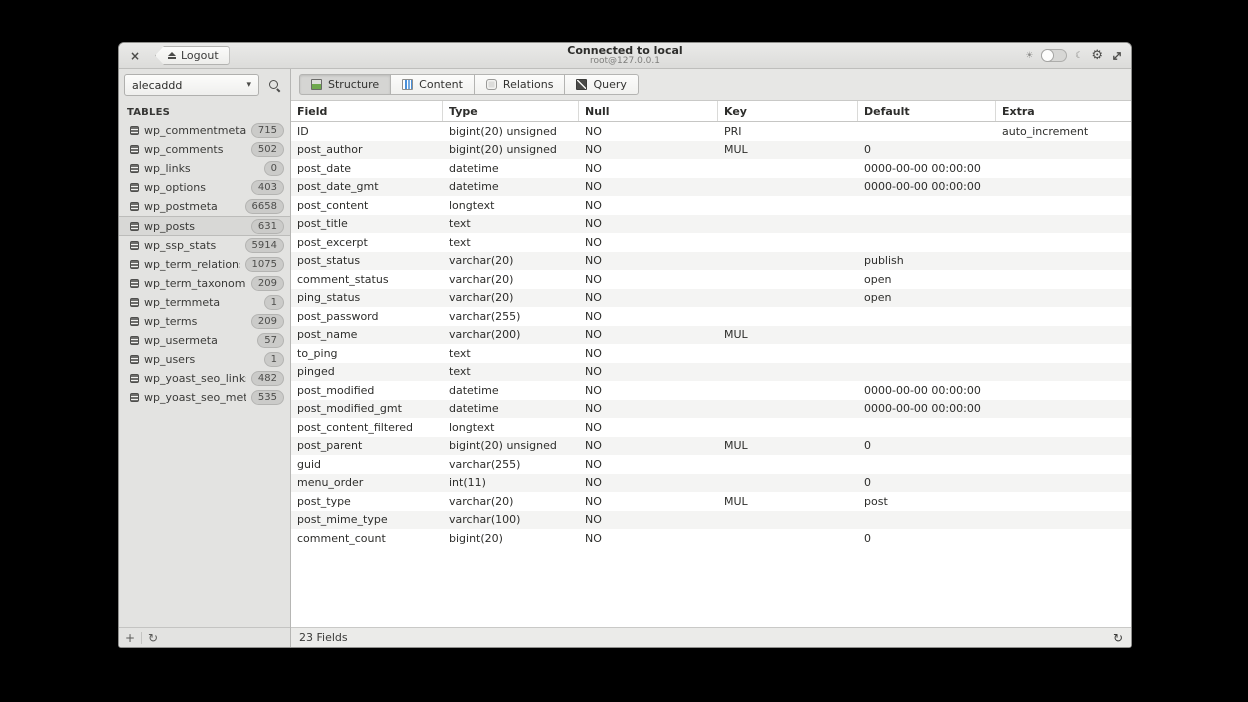 This screenshot has width=1248, height=702. What do you see at coordinates (367, 111) in the screenshot?
I see `column-header-field: Field` at bounding box center [367, 111].